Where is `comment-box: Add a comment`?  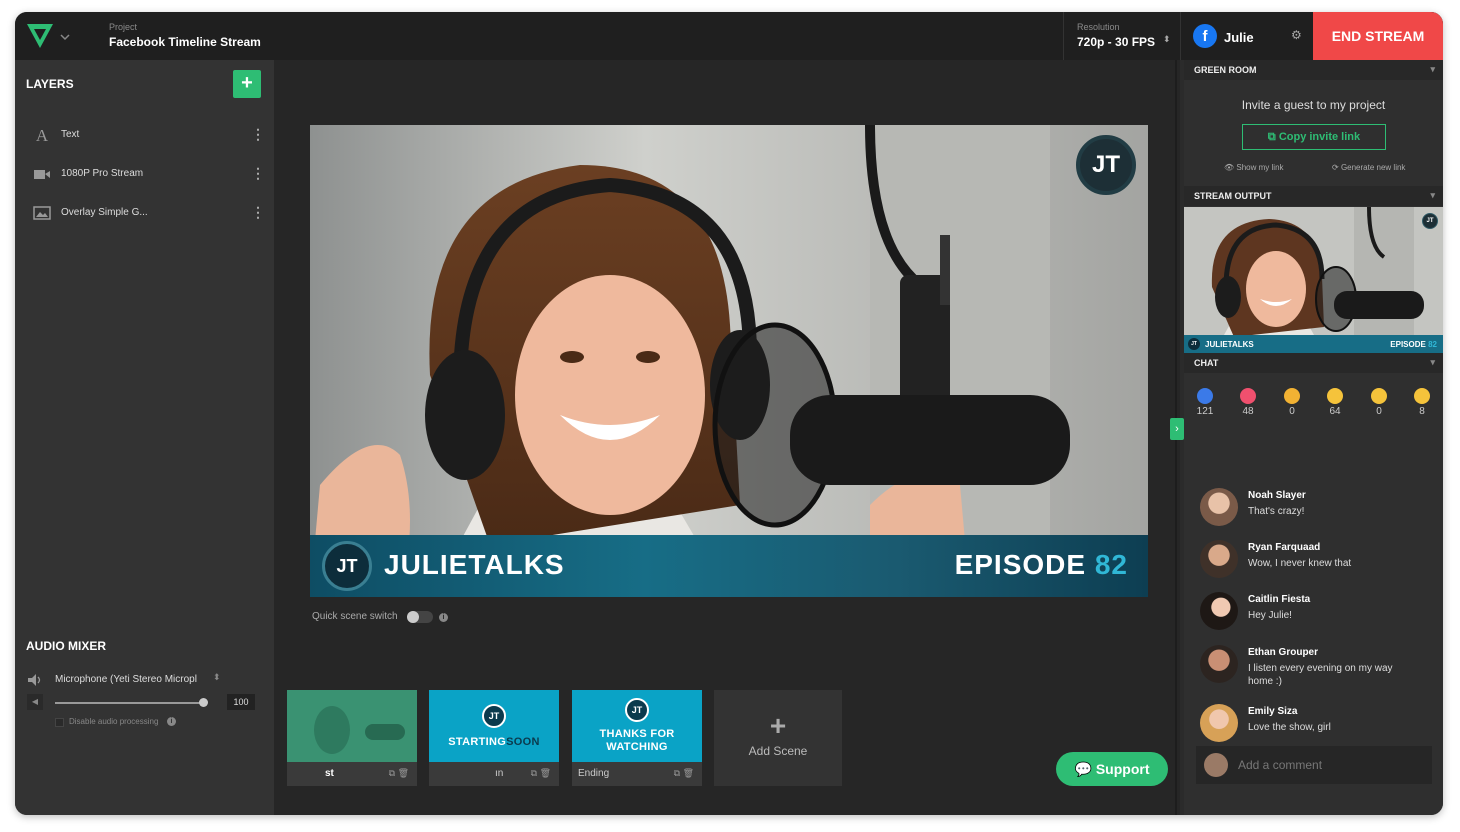
comment-box: Add a comment is located at coordinates (1314, 765).